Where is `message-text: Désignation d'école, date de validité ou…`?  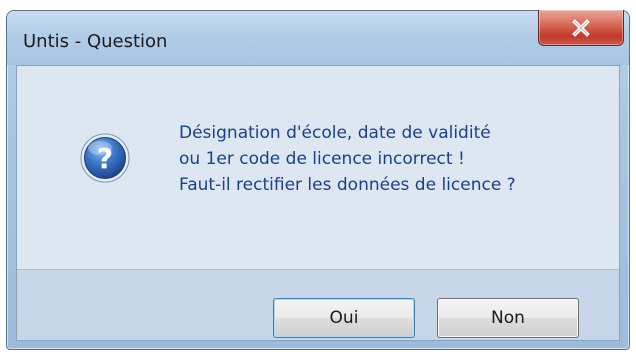
message-text: Désignation d'école, date de validité ou… is located at coordinates (347, 159).